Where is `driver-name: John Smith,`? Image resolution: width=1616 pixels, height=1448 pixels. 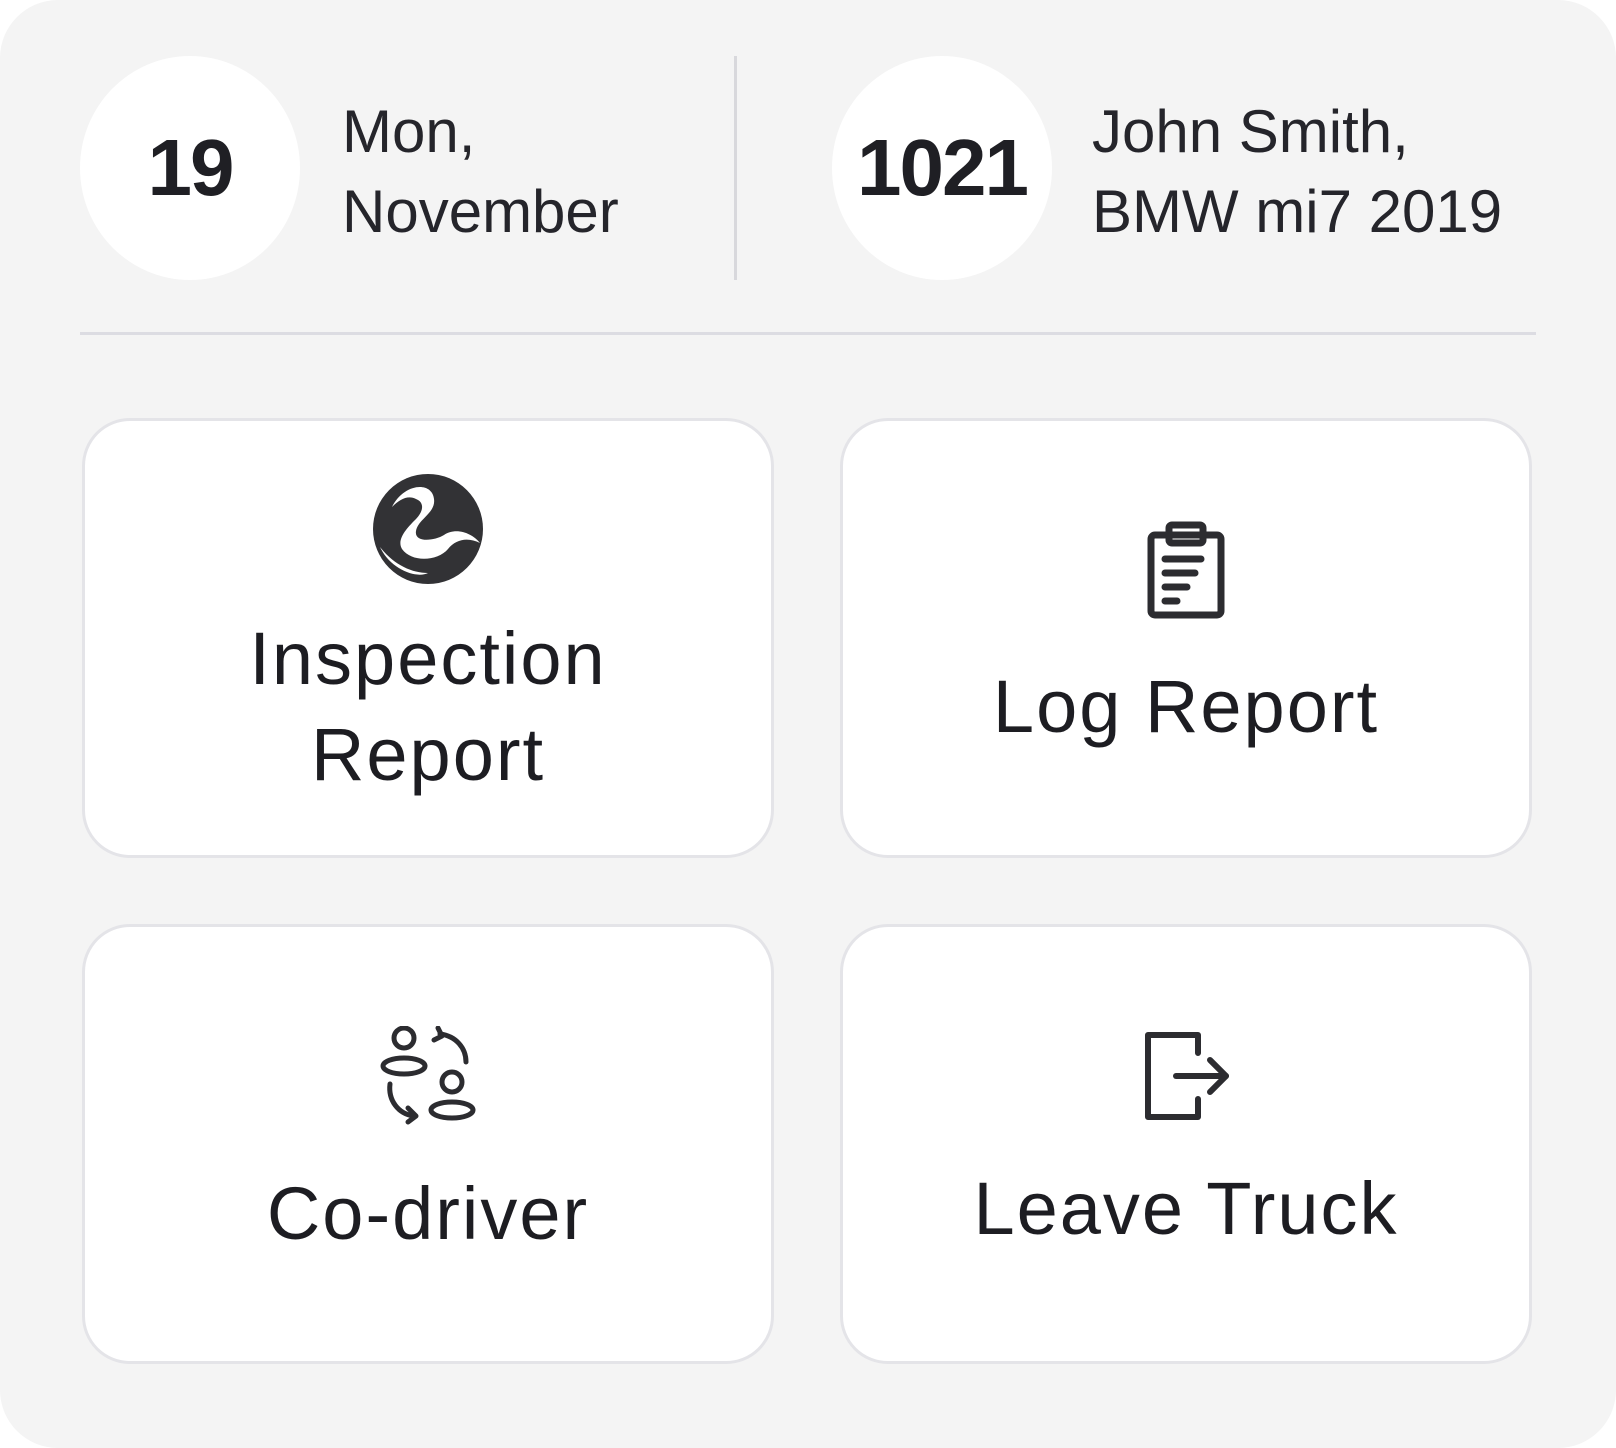
driver-name: John Smith, is located at coordinates (1250, 131).